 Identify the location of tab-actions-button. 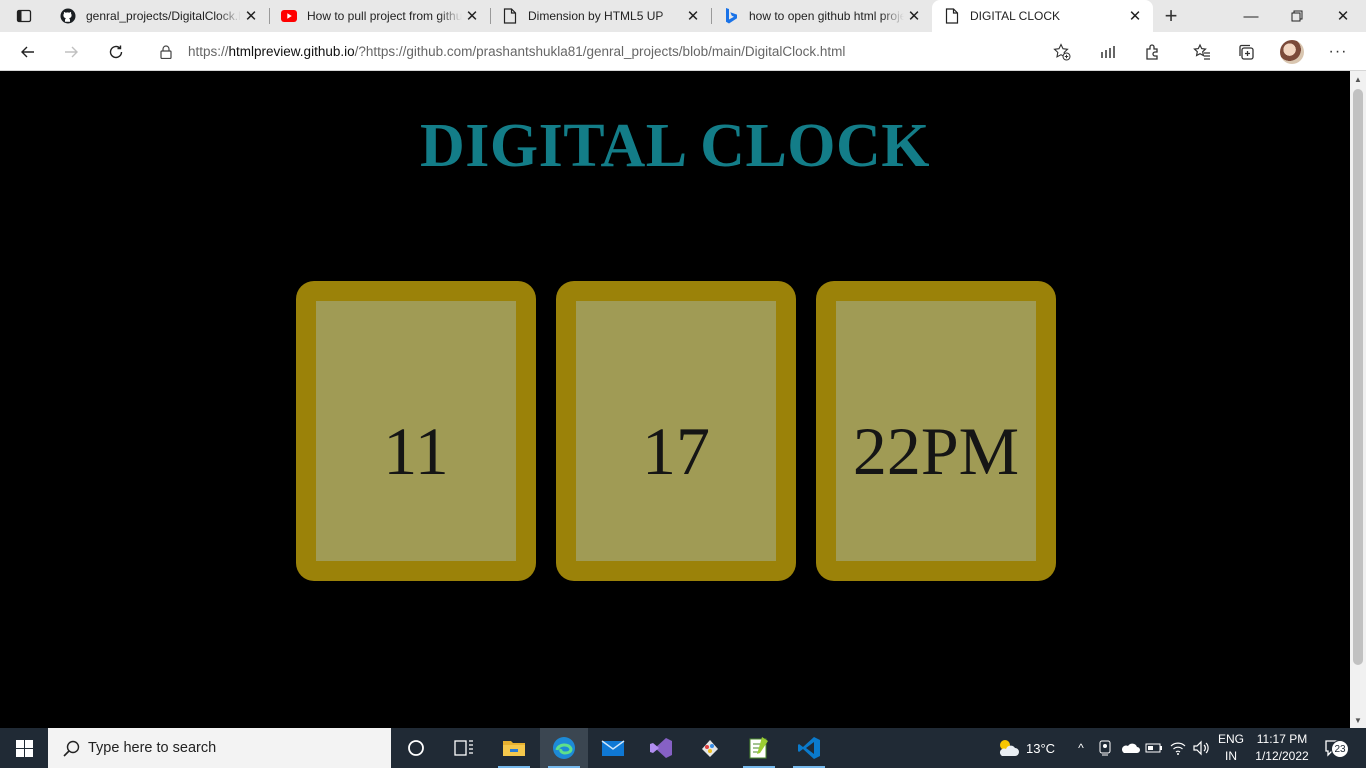
(24, 16).